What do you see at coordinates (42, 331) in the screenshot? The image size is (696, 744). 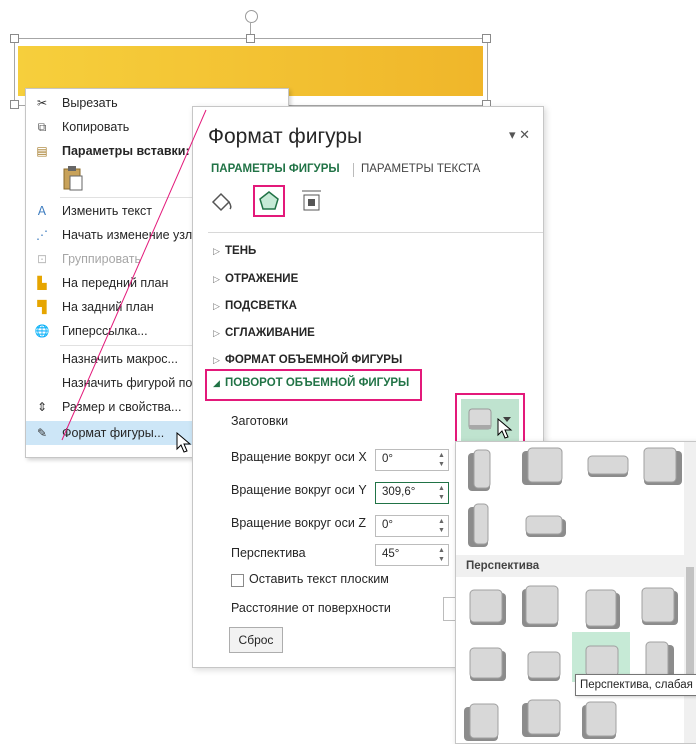 I see `hyperlink-icon: 🌐` at bounding box center [42, 331].